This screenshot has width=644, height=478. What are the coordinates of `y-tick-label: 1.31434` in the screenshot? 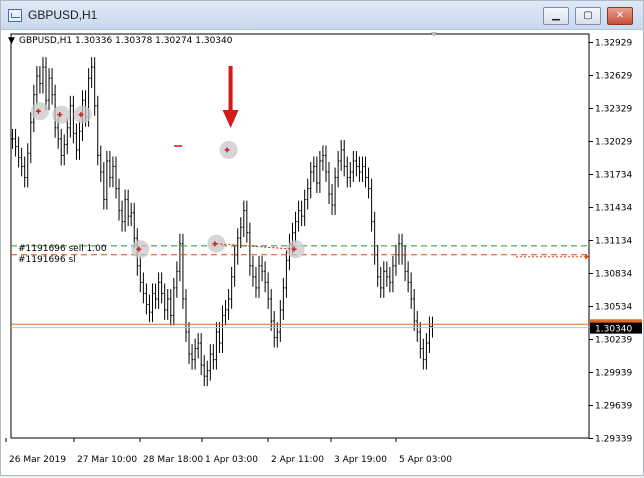 It's located at (613, 209).